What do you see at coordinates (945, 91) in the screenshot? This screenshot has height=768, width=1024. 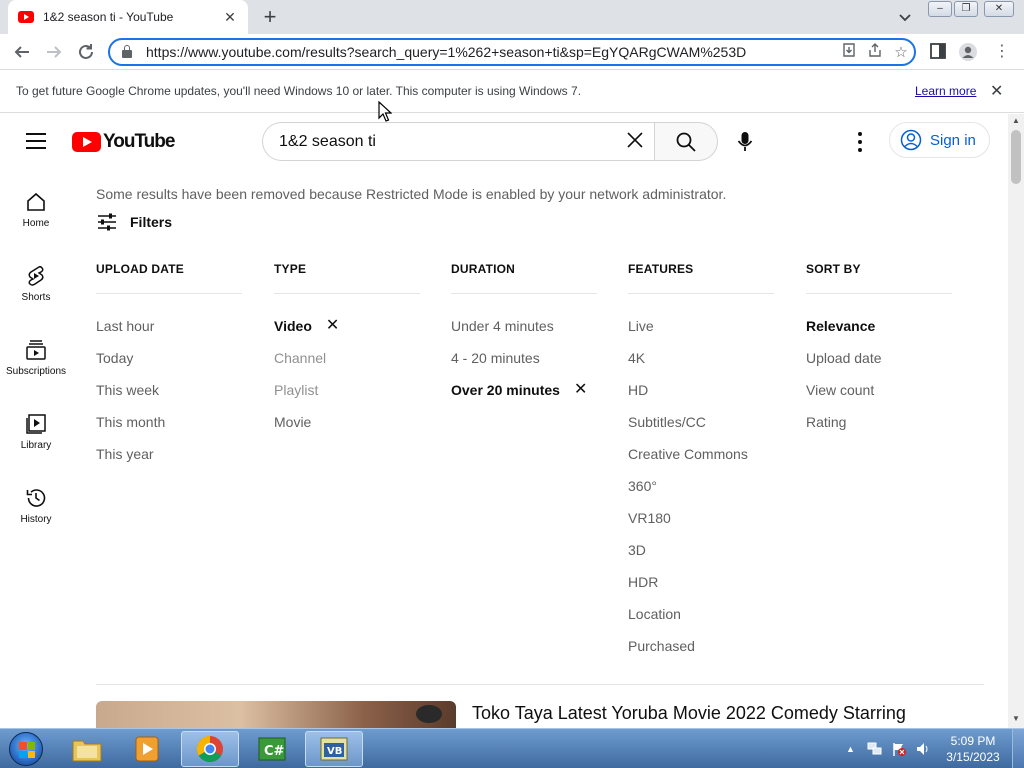 I see `learn-more-link: Learn more` at bounding box center [945, 91].